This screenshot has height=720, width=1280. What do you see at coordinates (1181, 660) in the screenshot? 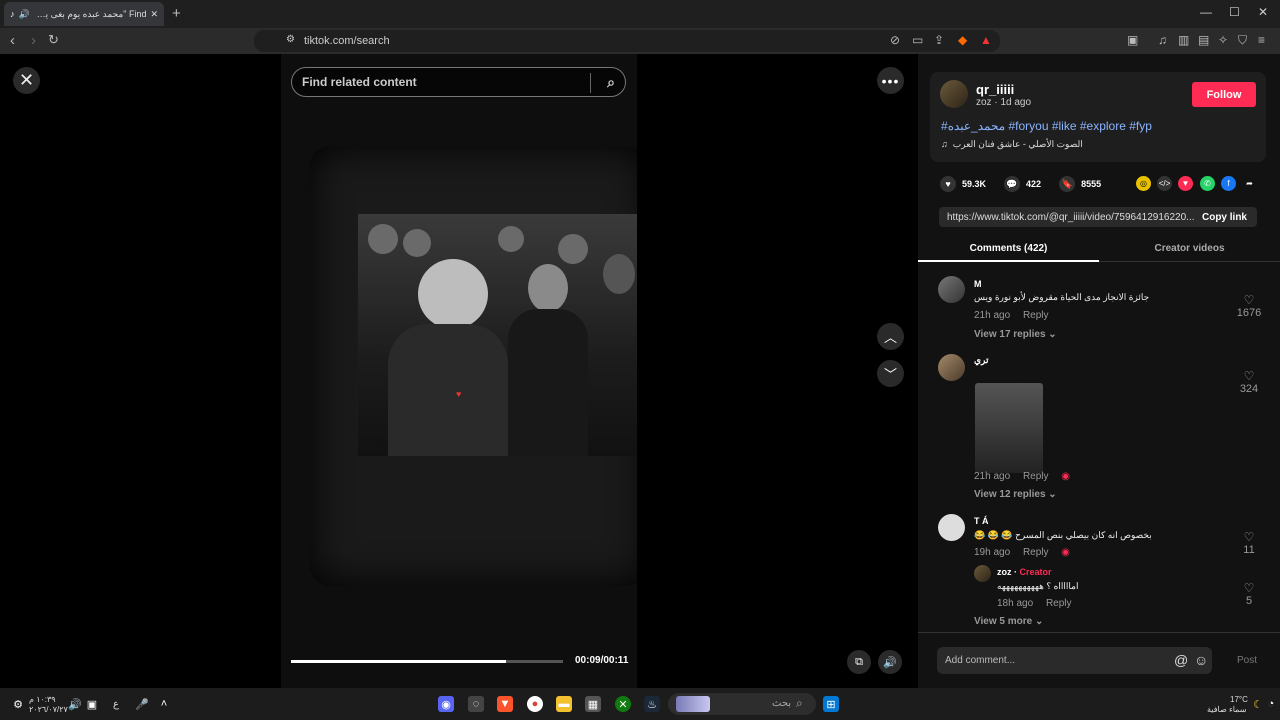
I see `mention-icon: @` at bounding box center [1181, 660].